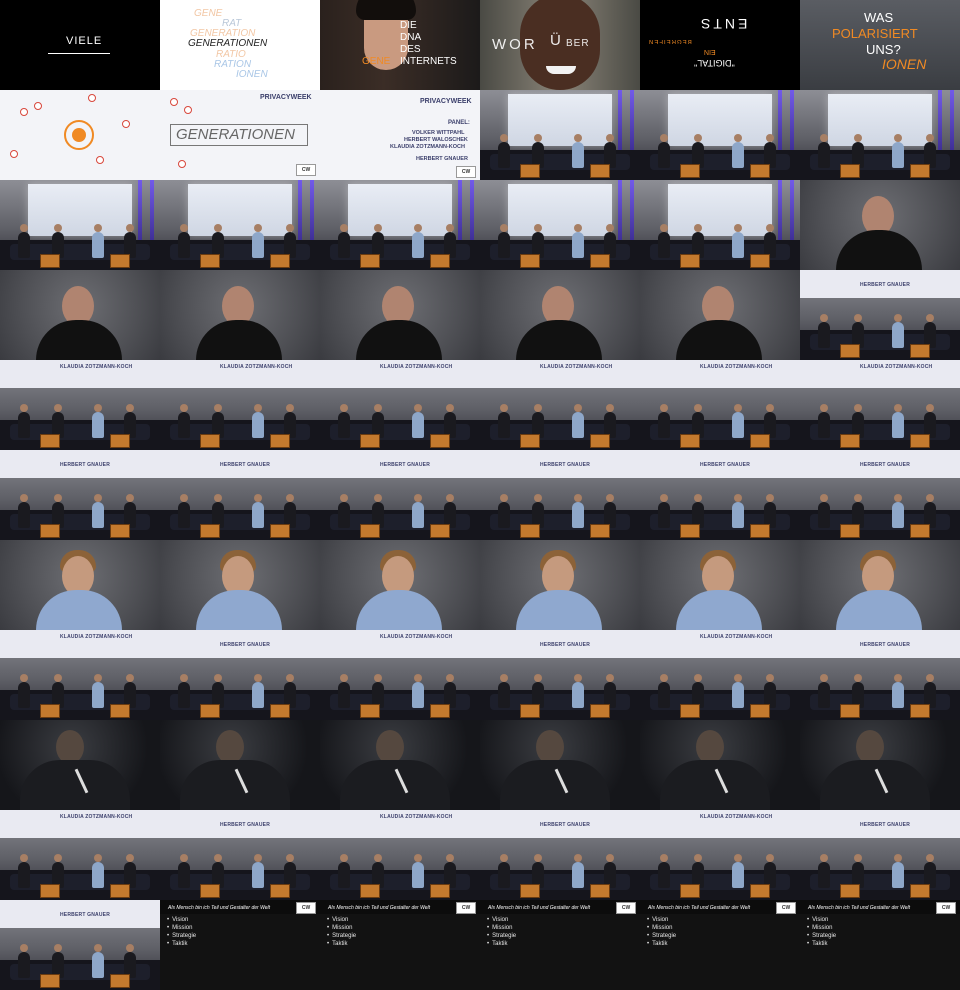  Describe the element at coordinates (80, 675) in the screenshot. I see `frame-stage-33: KLAUDIA ZOTZMANN-KOCH` at that location.